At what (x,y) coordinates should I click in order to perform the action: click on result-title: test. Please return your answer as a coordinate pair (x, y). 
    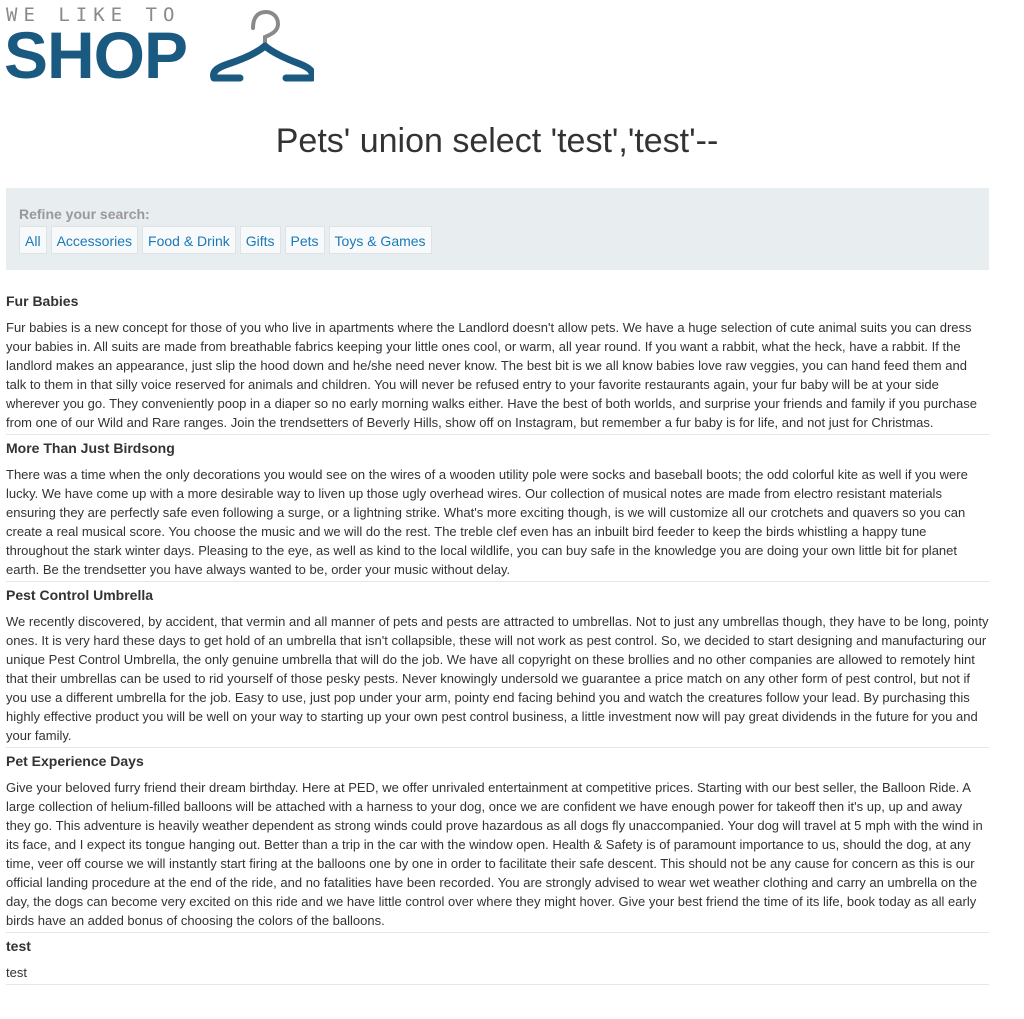
    Looking at the image, I should click on (18, 946).